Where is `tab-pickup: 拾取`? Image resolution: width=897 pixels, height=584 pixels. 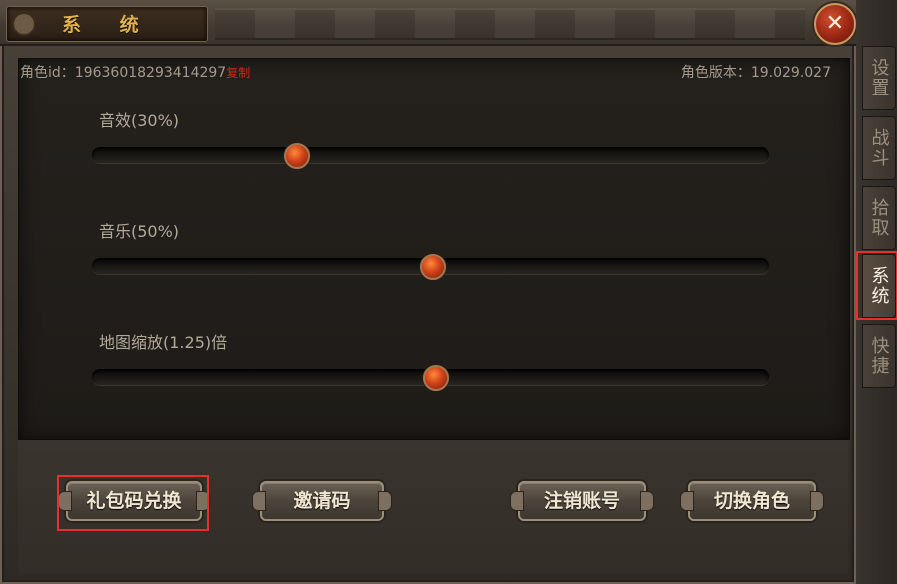 tab-pickup: 拾取 is located at coordinates (879, 218).